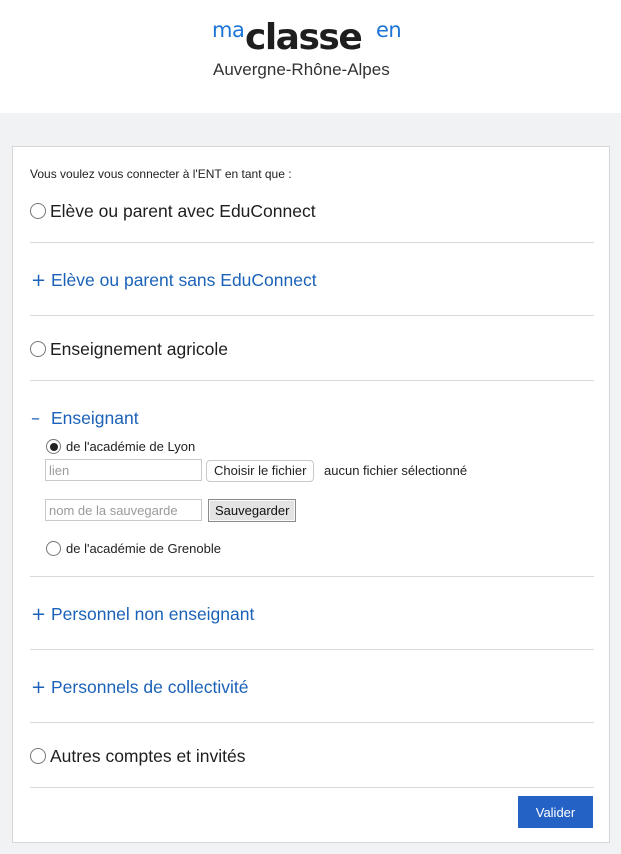  I want to click on sub-option-grenoble: de l'académie de Grenoble, so click(246, 548).